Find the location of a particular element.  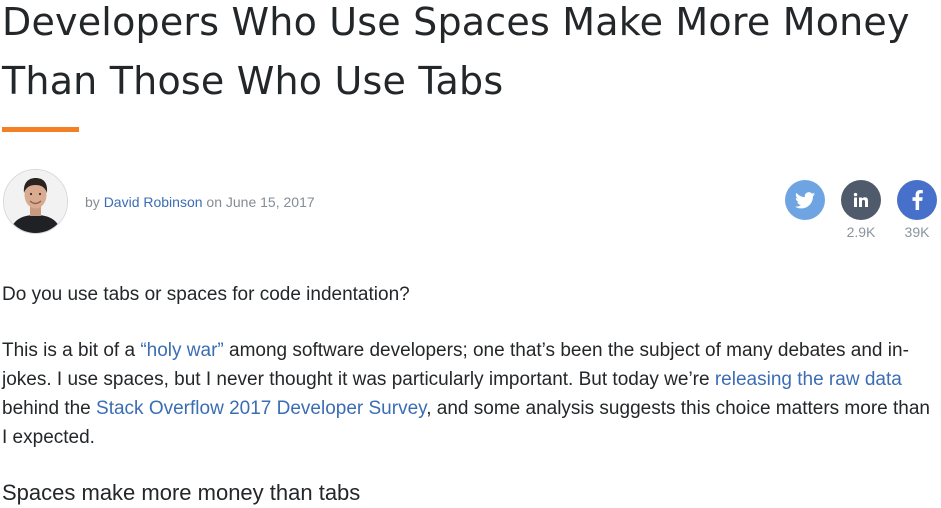

linkedin-icon is located at coordinates (860, 199).